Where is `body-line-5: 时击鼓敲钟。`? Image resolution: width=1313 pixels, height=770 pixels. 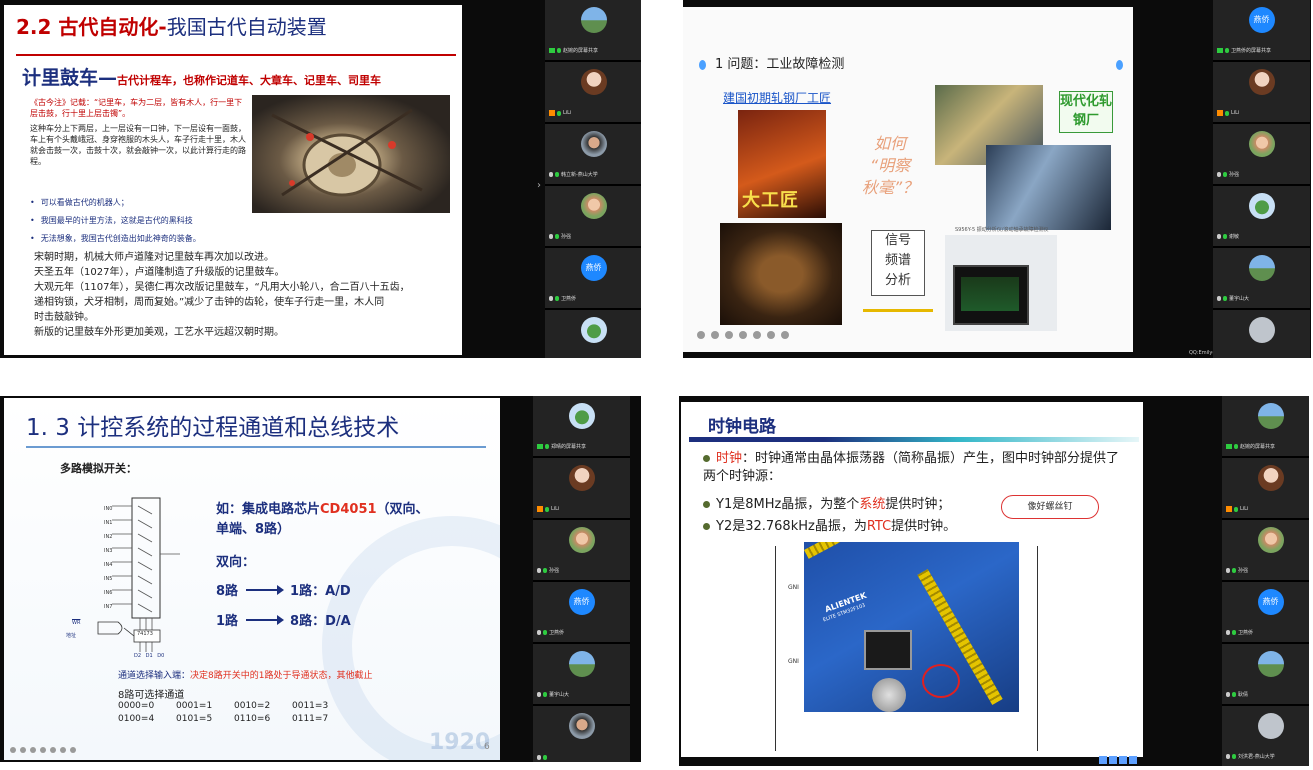
body-line-5: 时击鼓敲钟。 is located at coordinates (64, 317).